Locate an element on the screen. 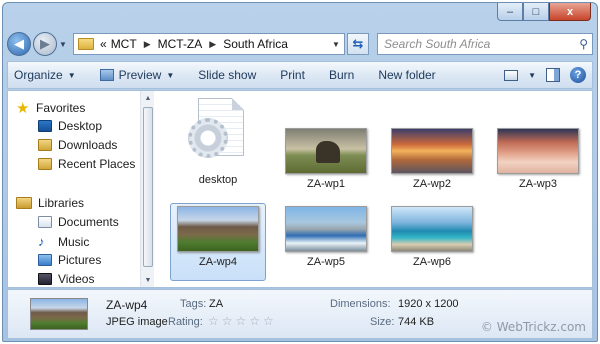  close-button: x is located at coordinates (570, 12).